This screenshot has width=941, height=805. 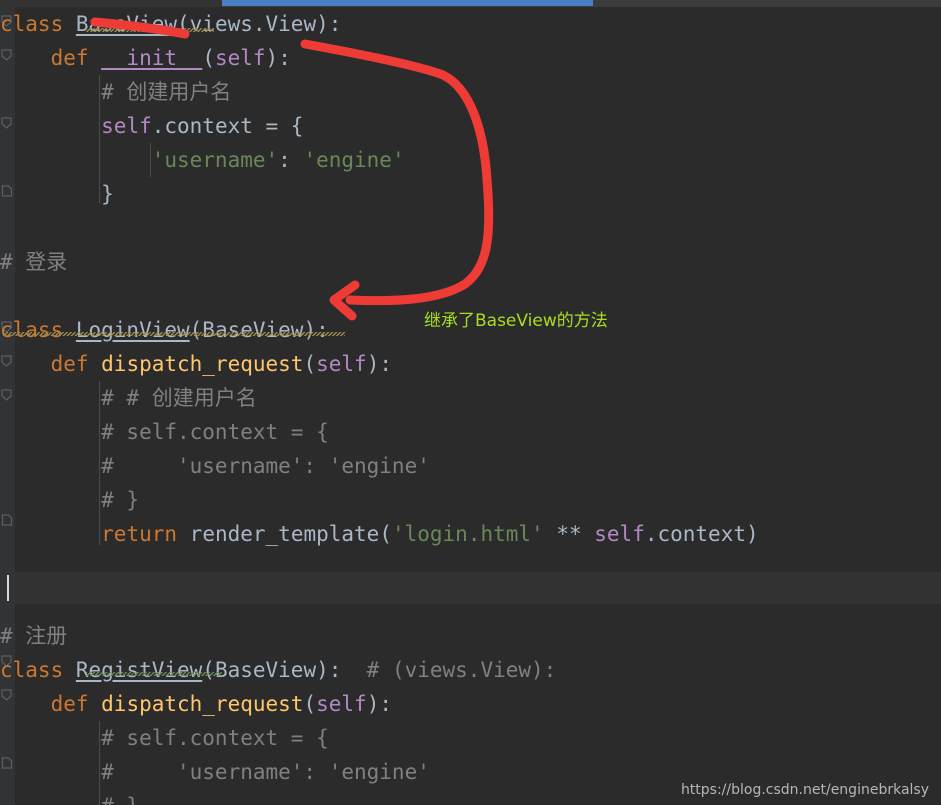 What do you see at coordinates (215, 160) in the screenshot?
I see `code-token: 'username'` at bounding box center [215, 160].